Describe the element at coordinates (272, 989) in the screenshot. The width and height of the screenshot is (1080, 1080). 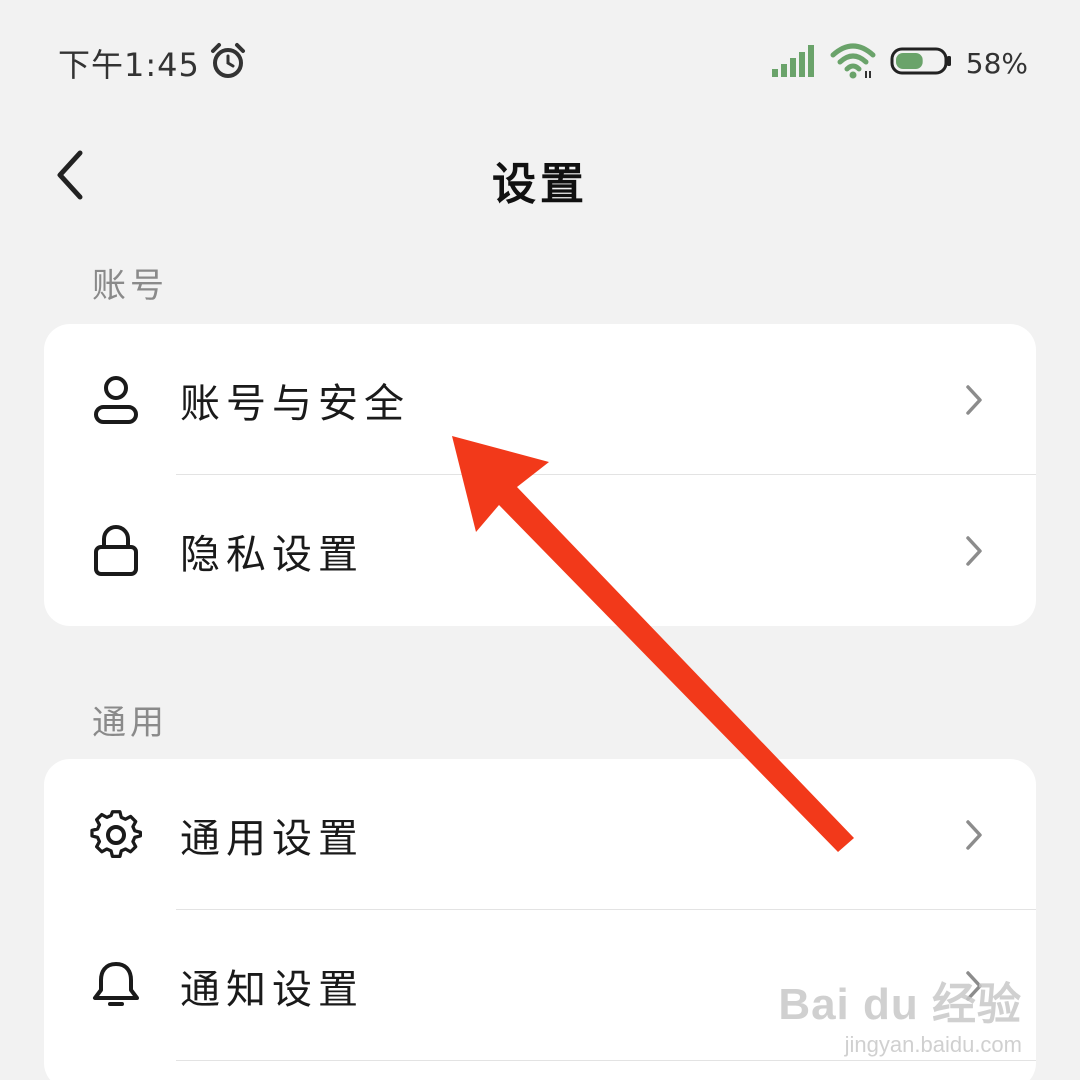
I see `row-label: 通知设置` at that location.